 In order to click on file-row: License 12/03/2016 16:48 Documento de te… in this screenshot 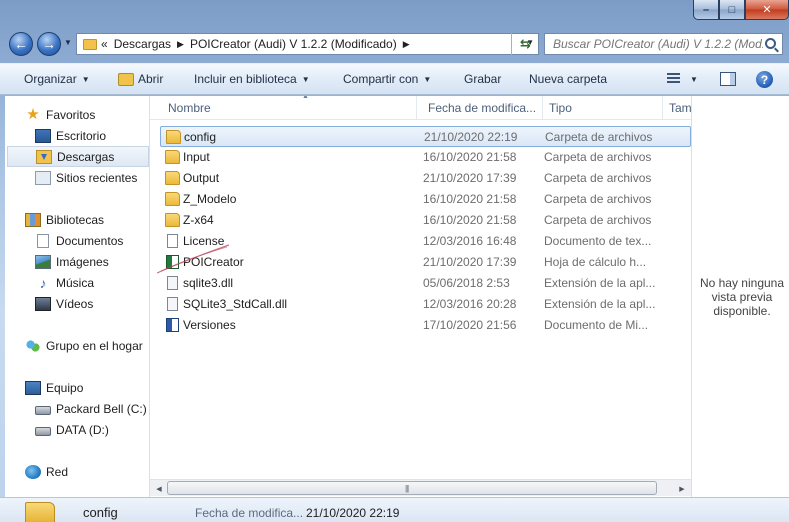, I will do `click(425, 241)`.